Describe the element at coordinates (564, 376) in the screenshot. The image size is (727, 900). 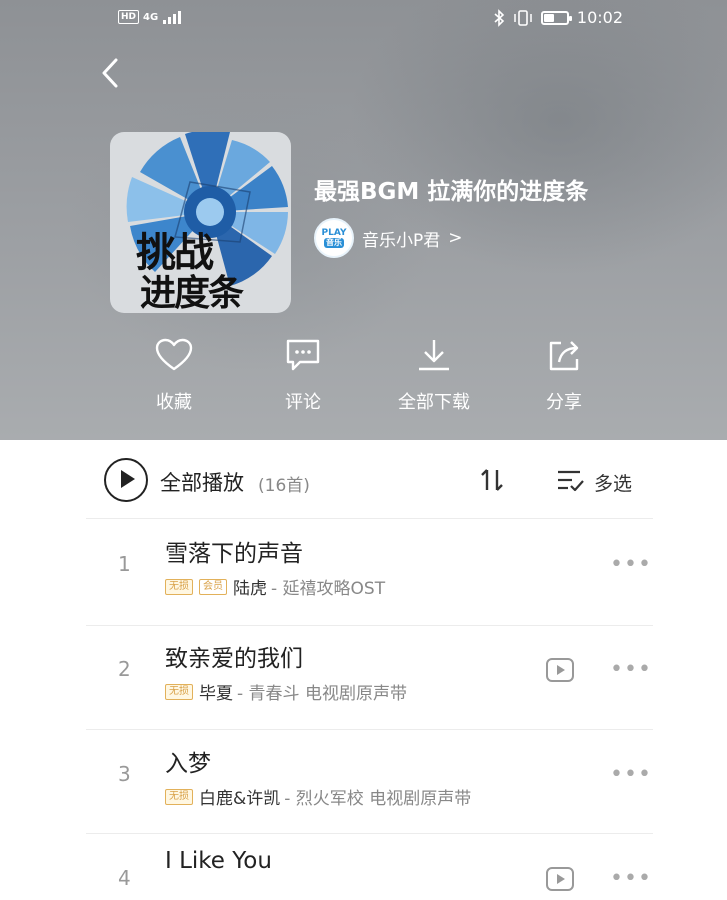
I see `share-button: 分享` at that location.